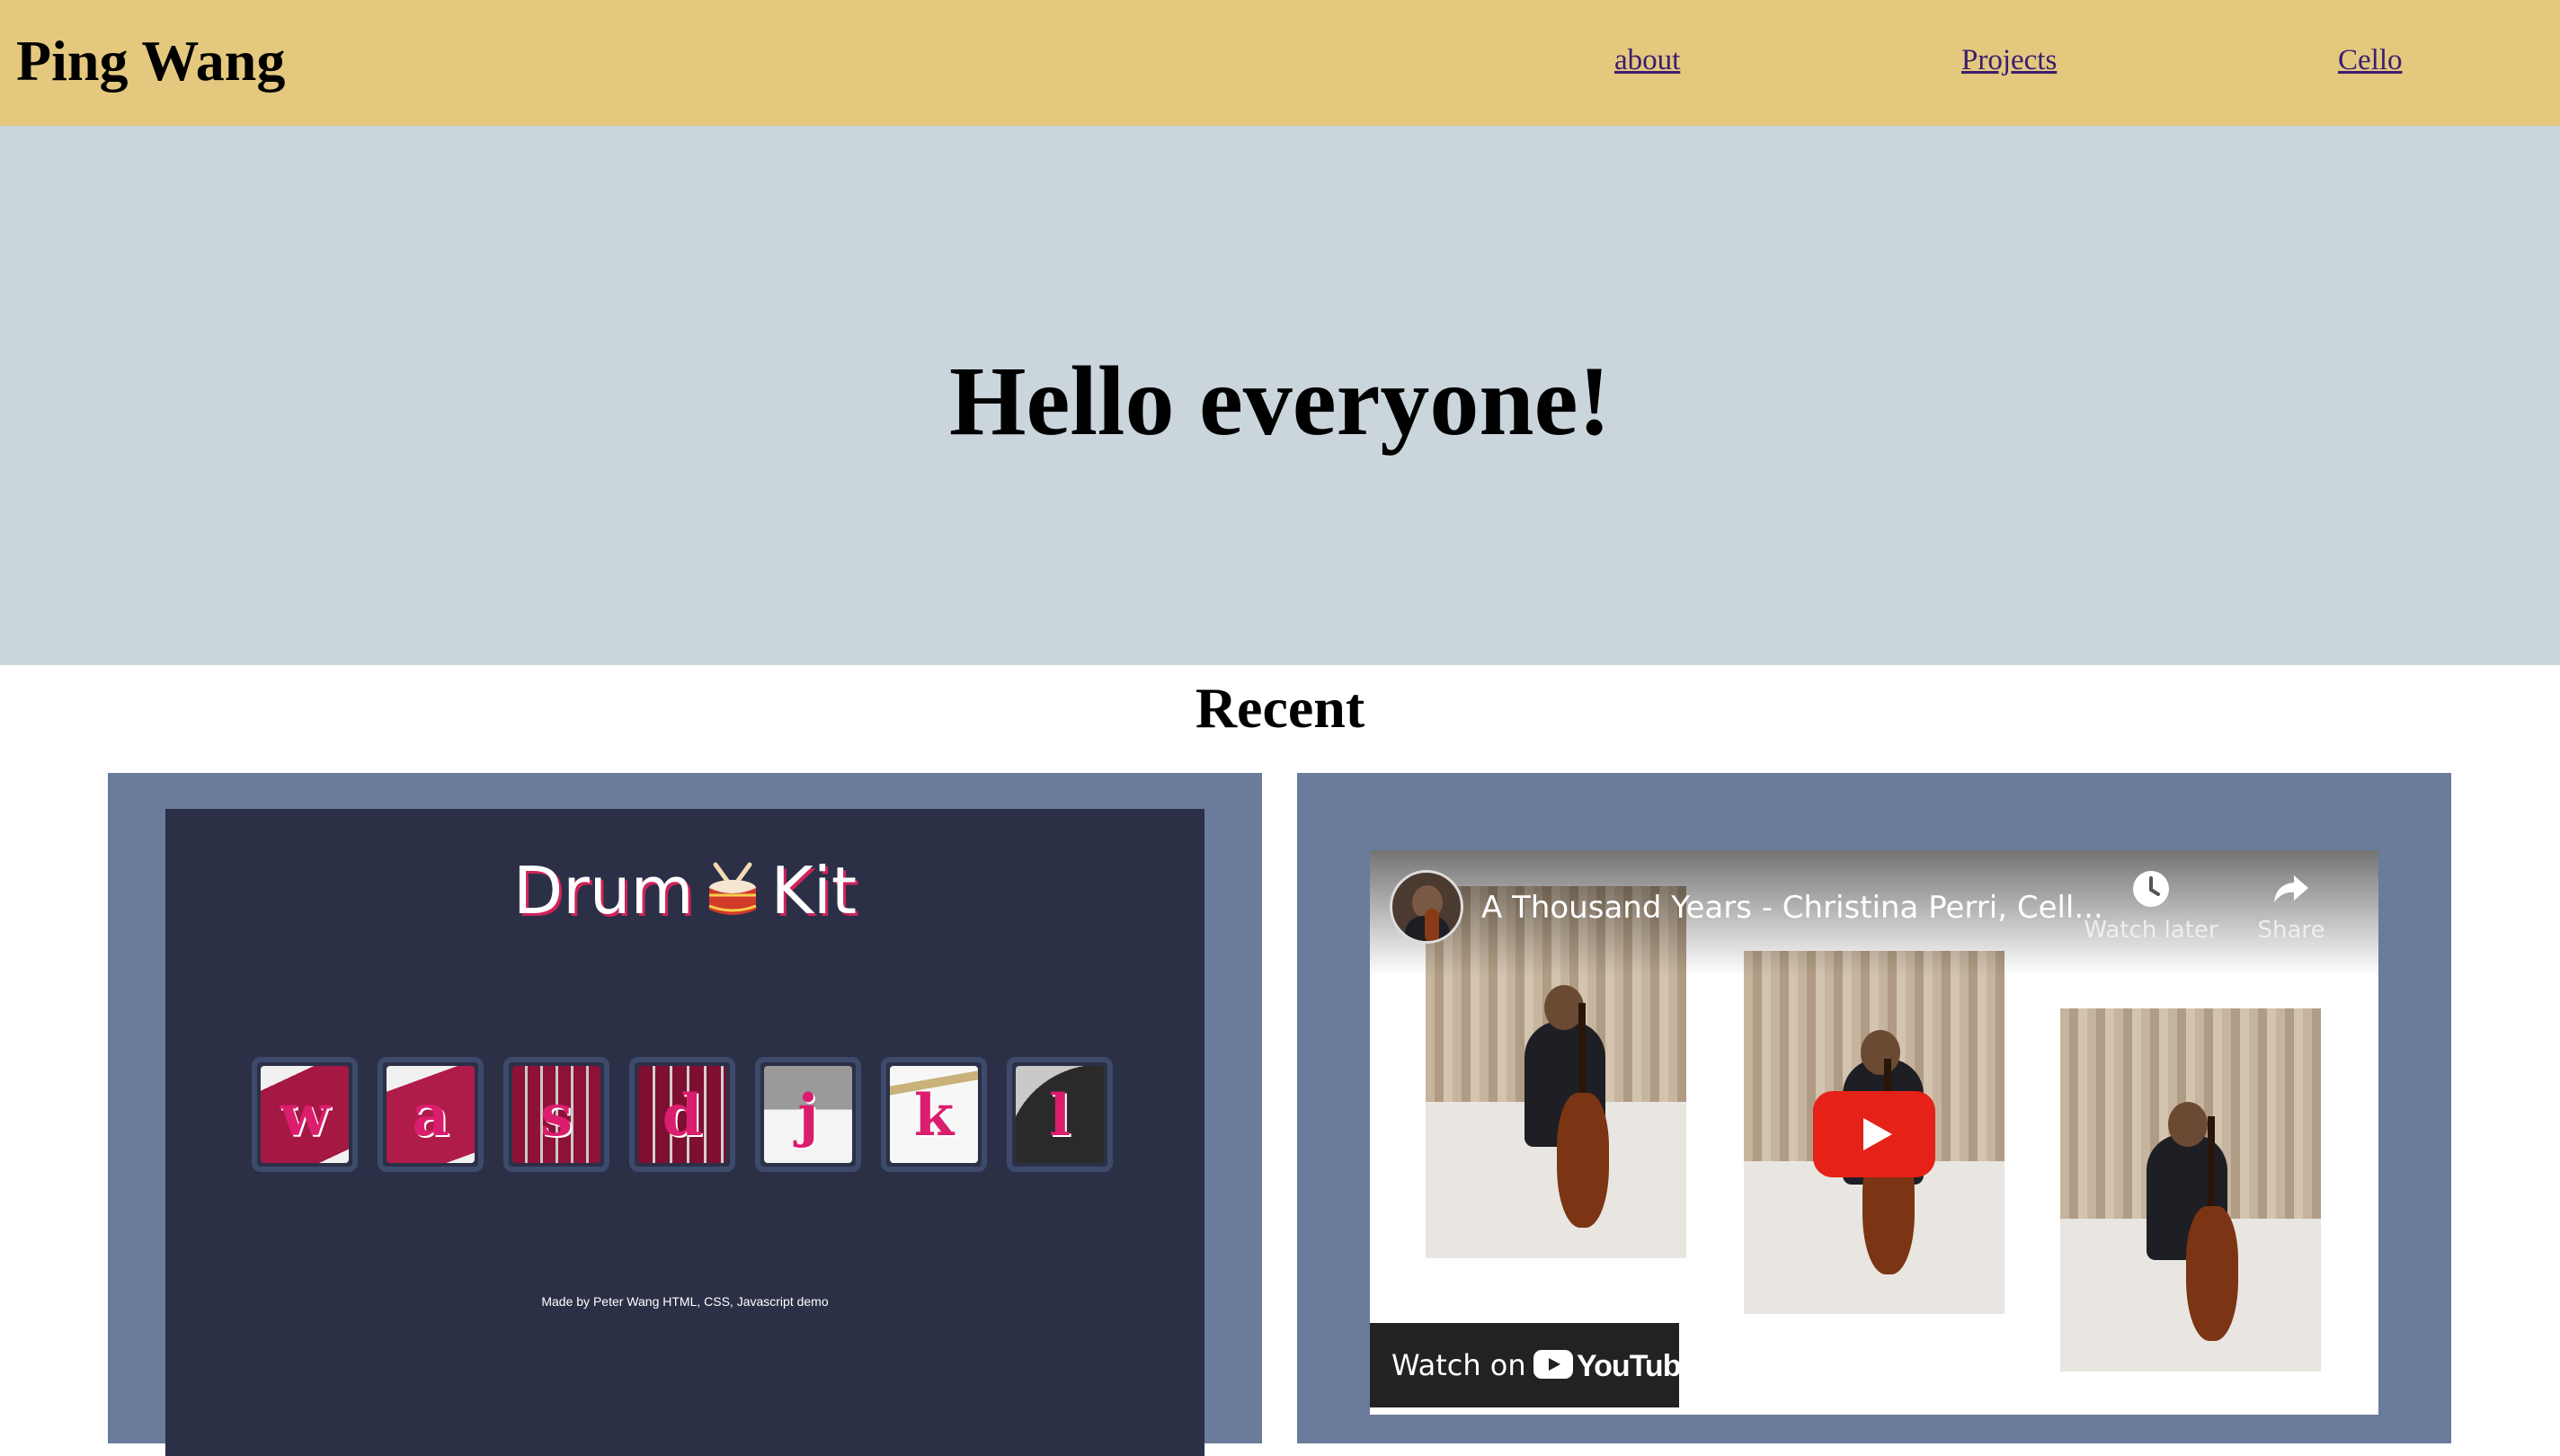  What do you see at coordinates (603, 890) in the screenshot?
I see `drum-kit-title-left: Drum` at bounding box center [603, 890].